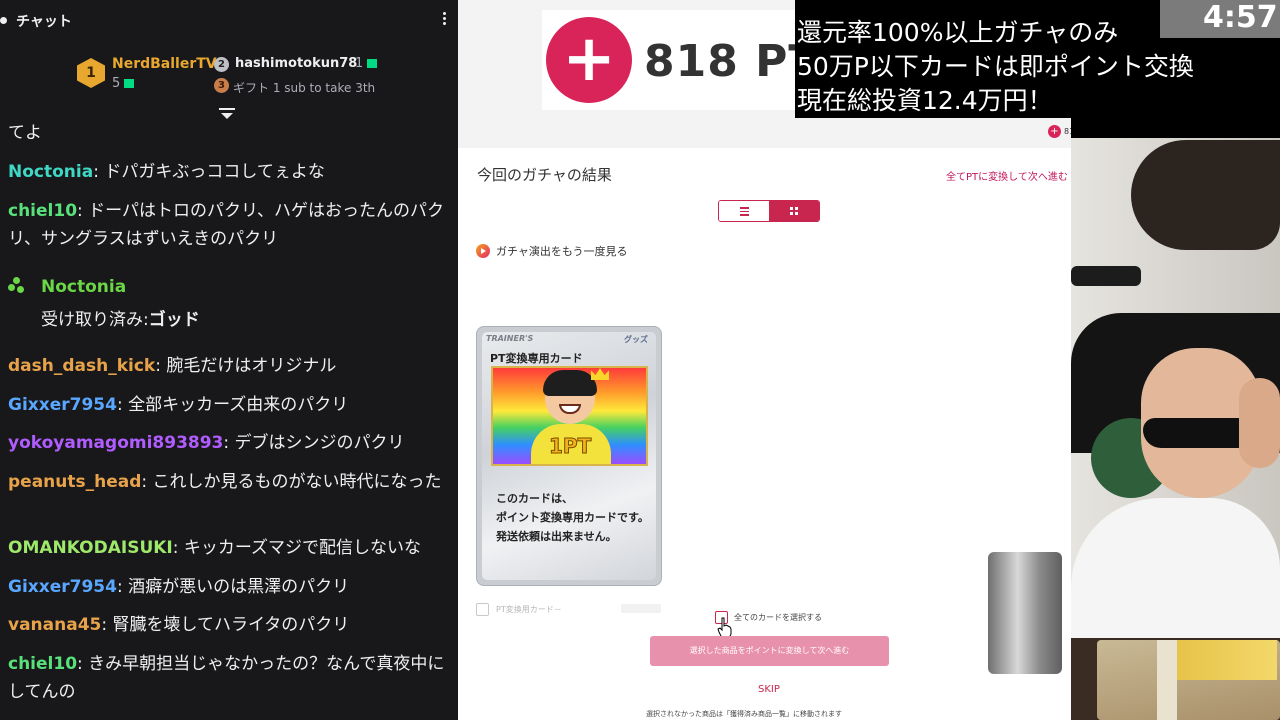 This screenshot has height=720, width=1280. I want to click on card-label: PT変換用カード－, so click(529, 609).